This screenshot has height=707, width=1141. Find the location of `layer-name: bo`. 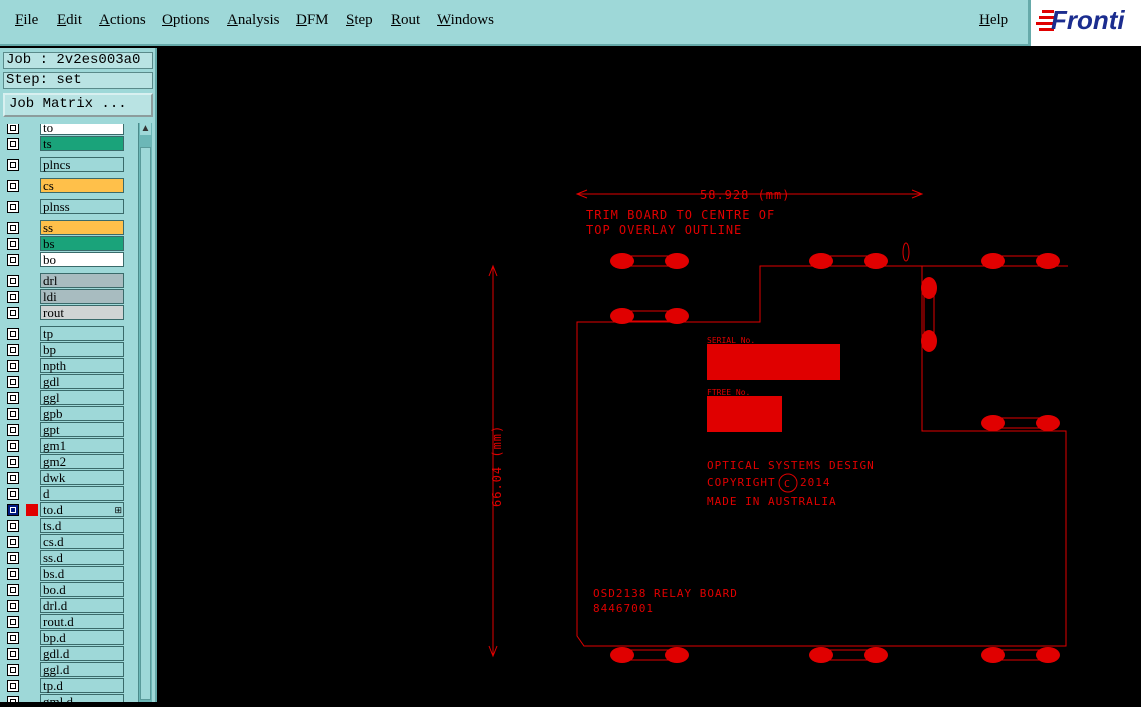

layer-name: bo is located at coordinates (82, 259).